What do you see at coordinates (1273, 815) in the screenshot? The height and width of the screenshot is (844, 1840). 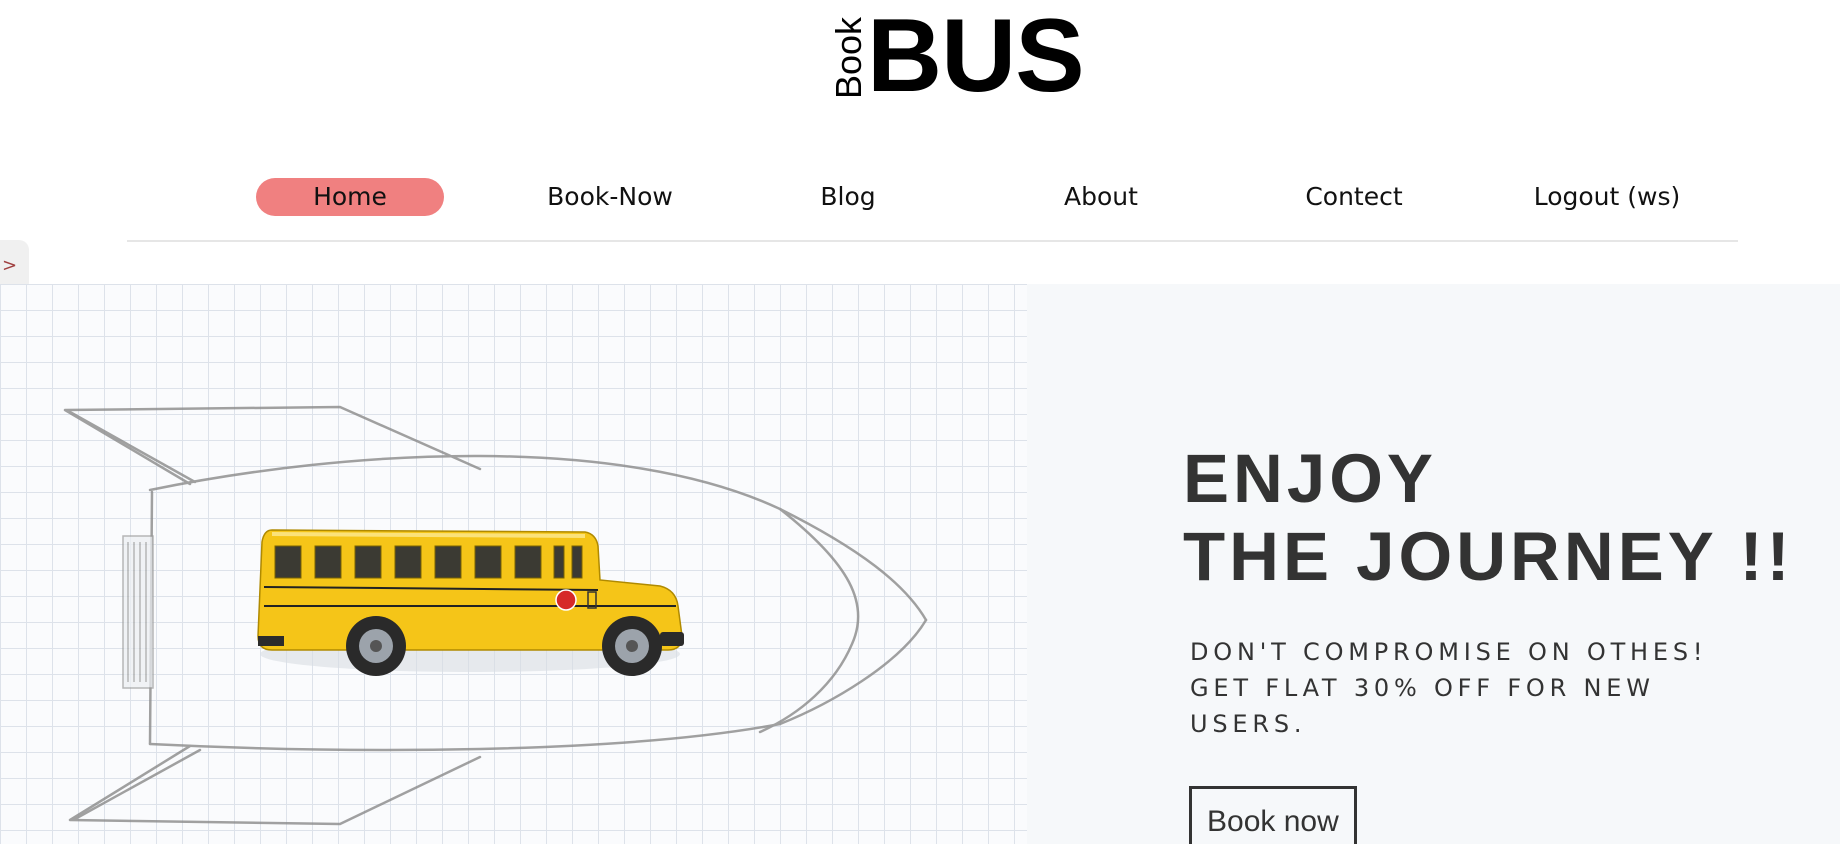 I see `book-now-button: Book now` at bounding box center [1273, 815].